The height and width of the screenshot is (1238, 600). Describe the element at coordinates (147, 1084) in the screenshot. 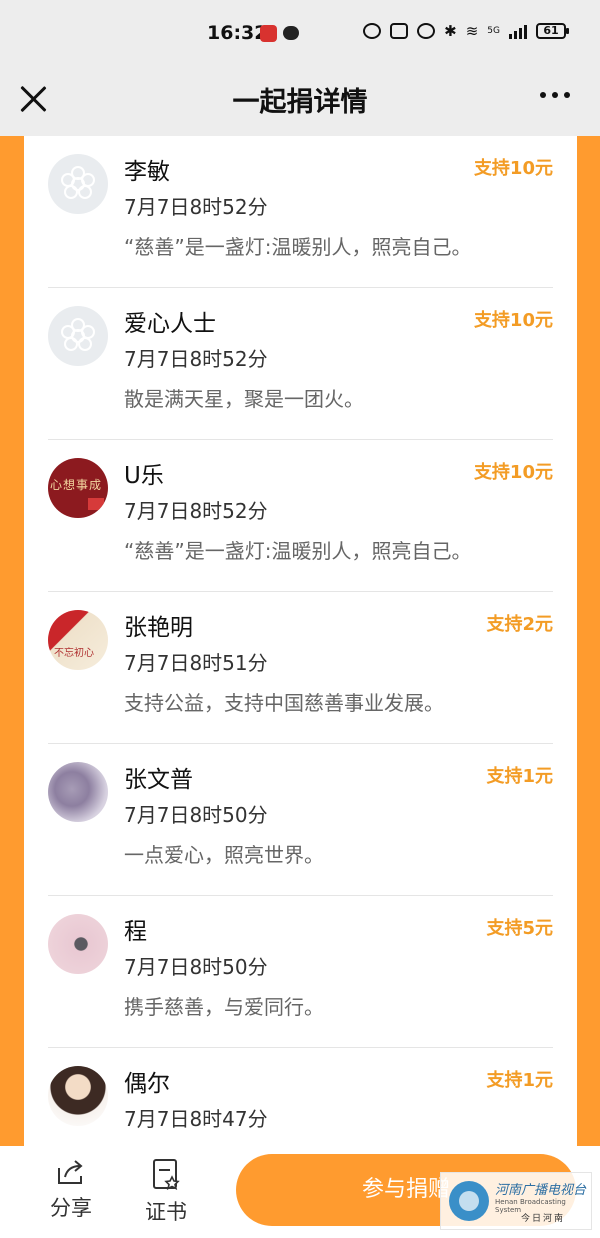

I see `donor-name: 偶尔` at that location.